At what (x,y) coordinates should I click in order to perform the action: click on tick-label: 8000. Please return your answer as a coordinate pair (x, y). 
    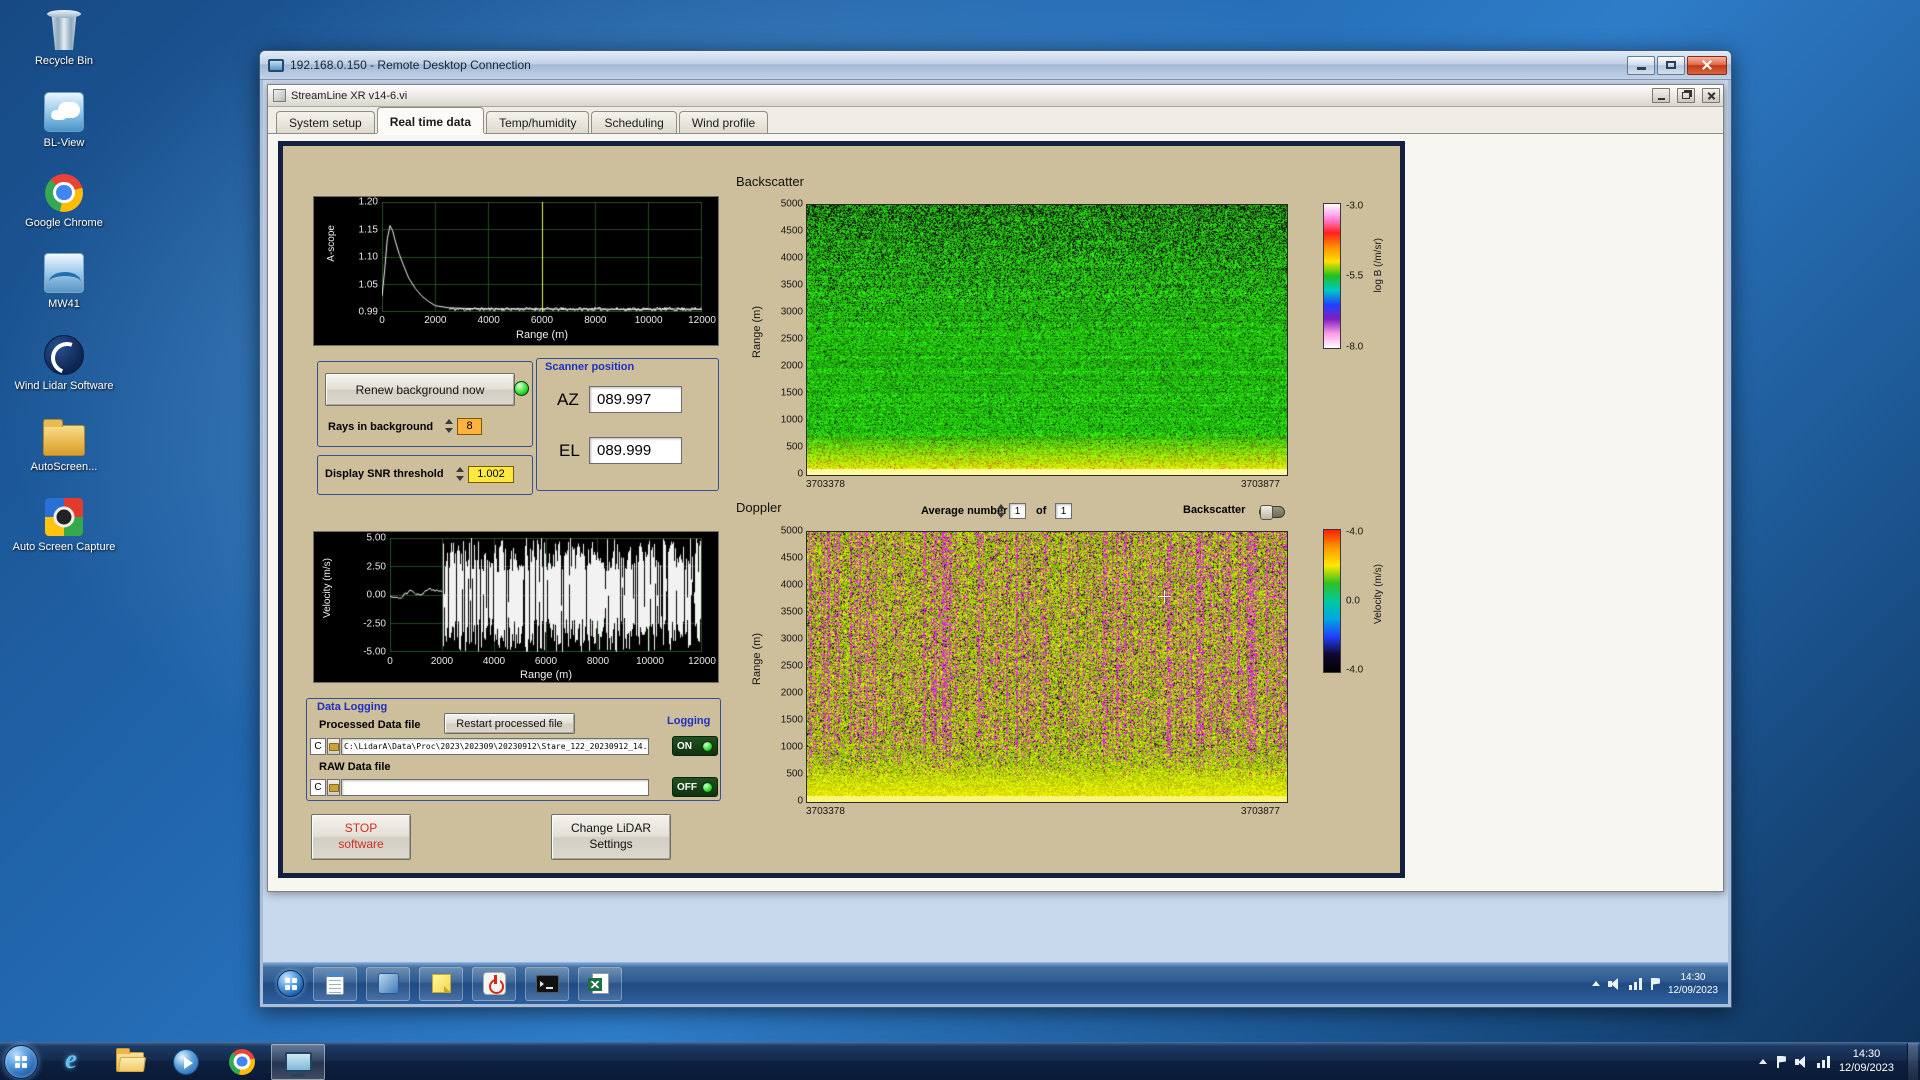
    Looking at the image, I should click on (598, 661).